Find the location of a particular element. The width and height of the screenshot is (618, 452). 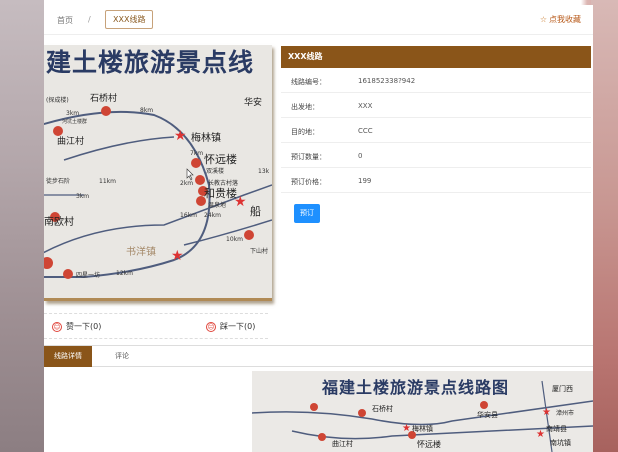

detail-tabs: 线路详情 评论 is located at coordinates (318, 356).